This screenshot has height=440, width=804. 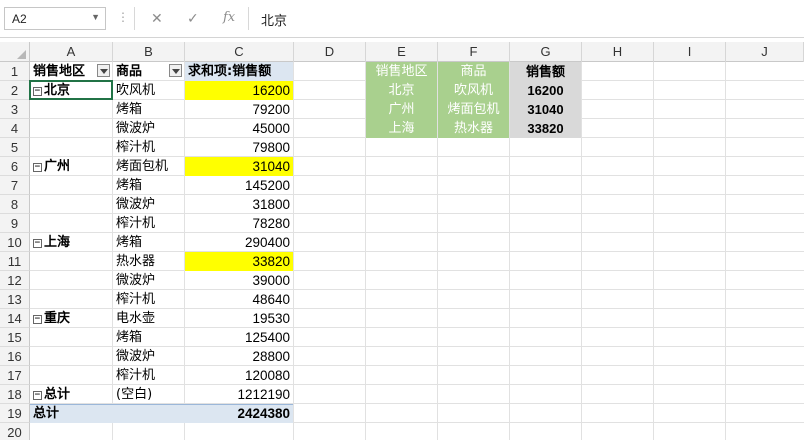 I want to click on row-header-4: 4, so click(x=15, y=128).